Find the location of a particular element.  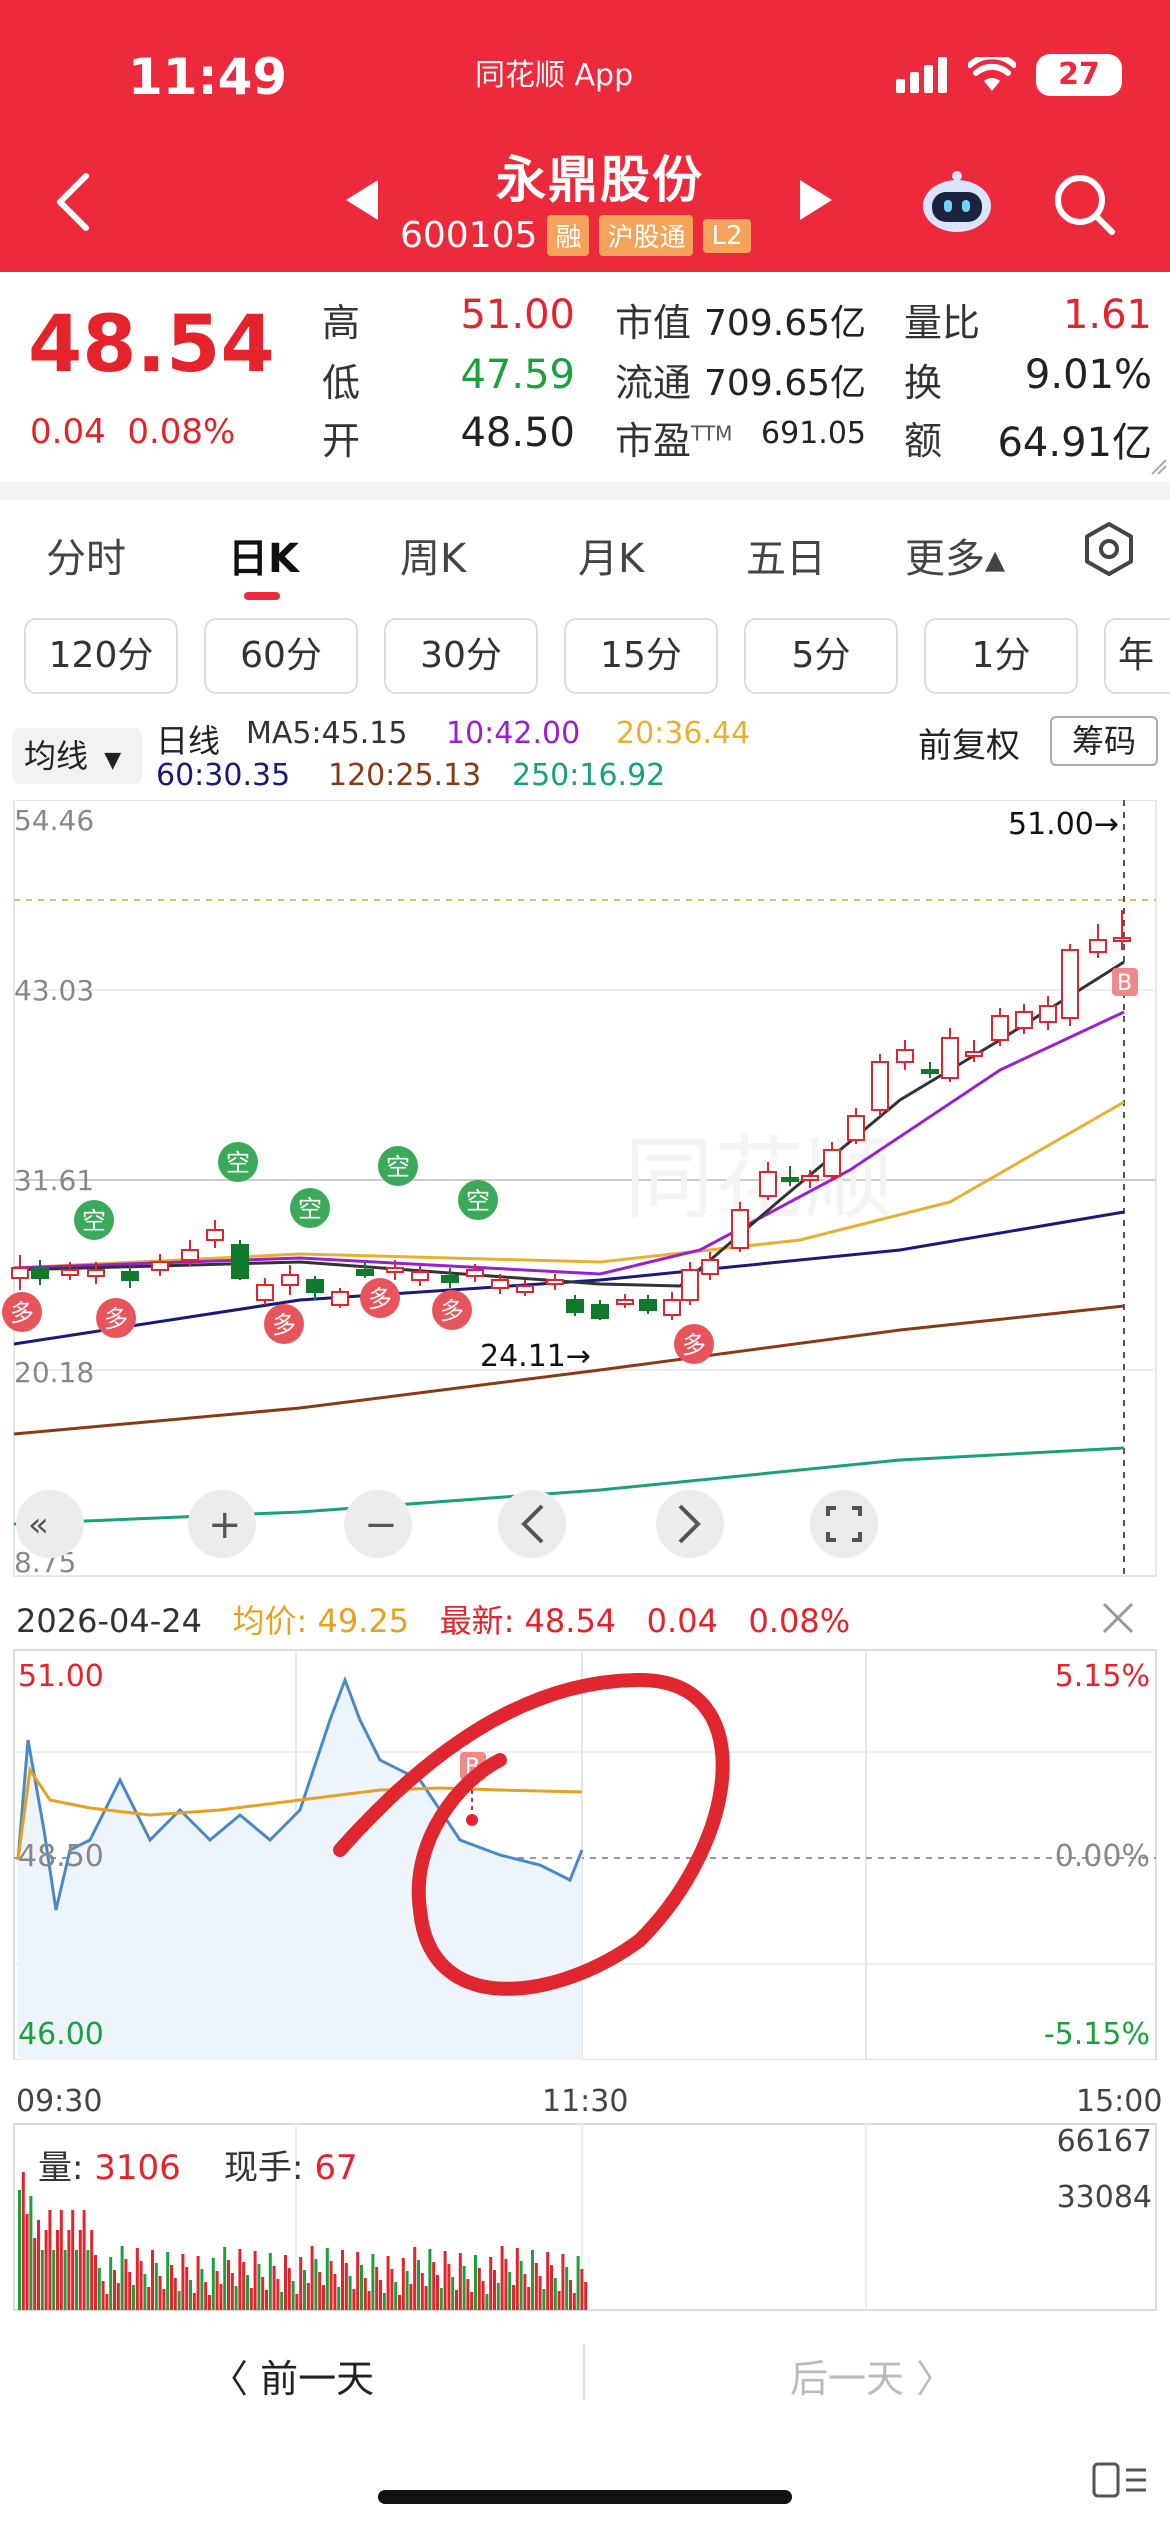

intraday-change-pct: 0.08% is located at coordinates (799, 1621).